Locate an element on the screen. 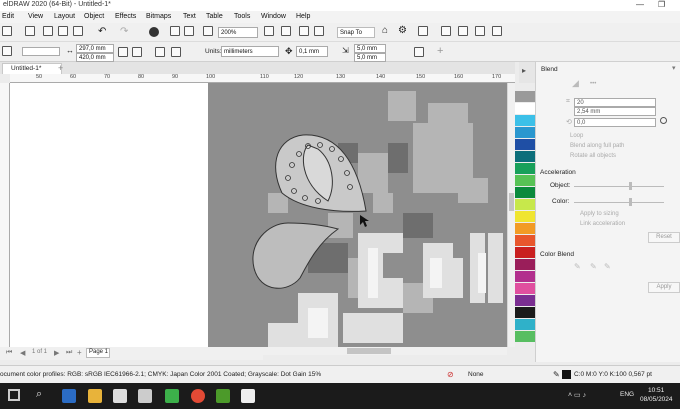 The image size is (680, 409). page-bounding-icon is located at coordinates (419, 52).